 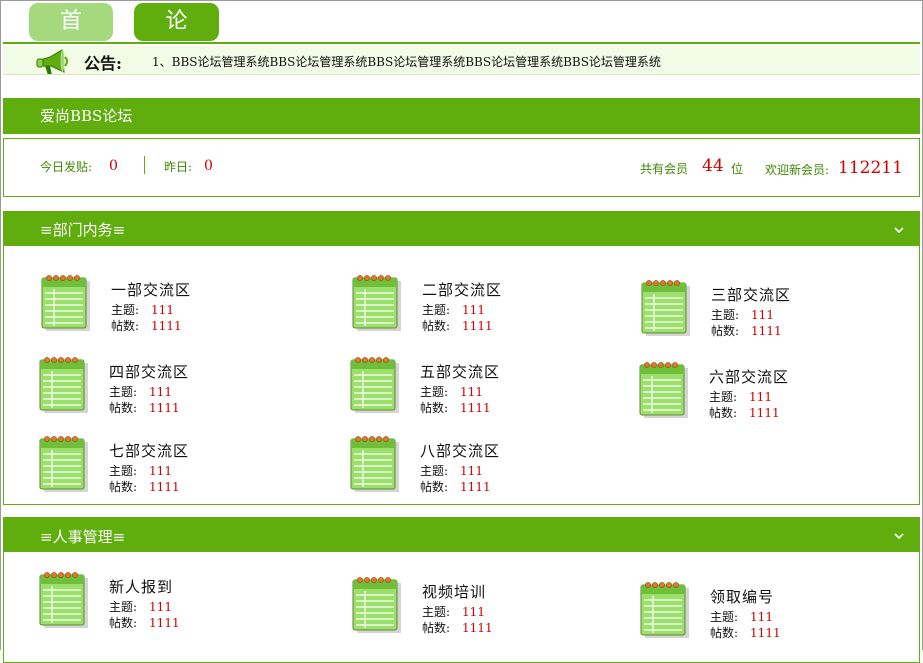 What do you see at coordinates (66, 167) in the screenshot?
I see `today-posts-label: 今日发贴:` at bounding box center [66, 167].